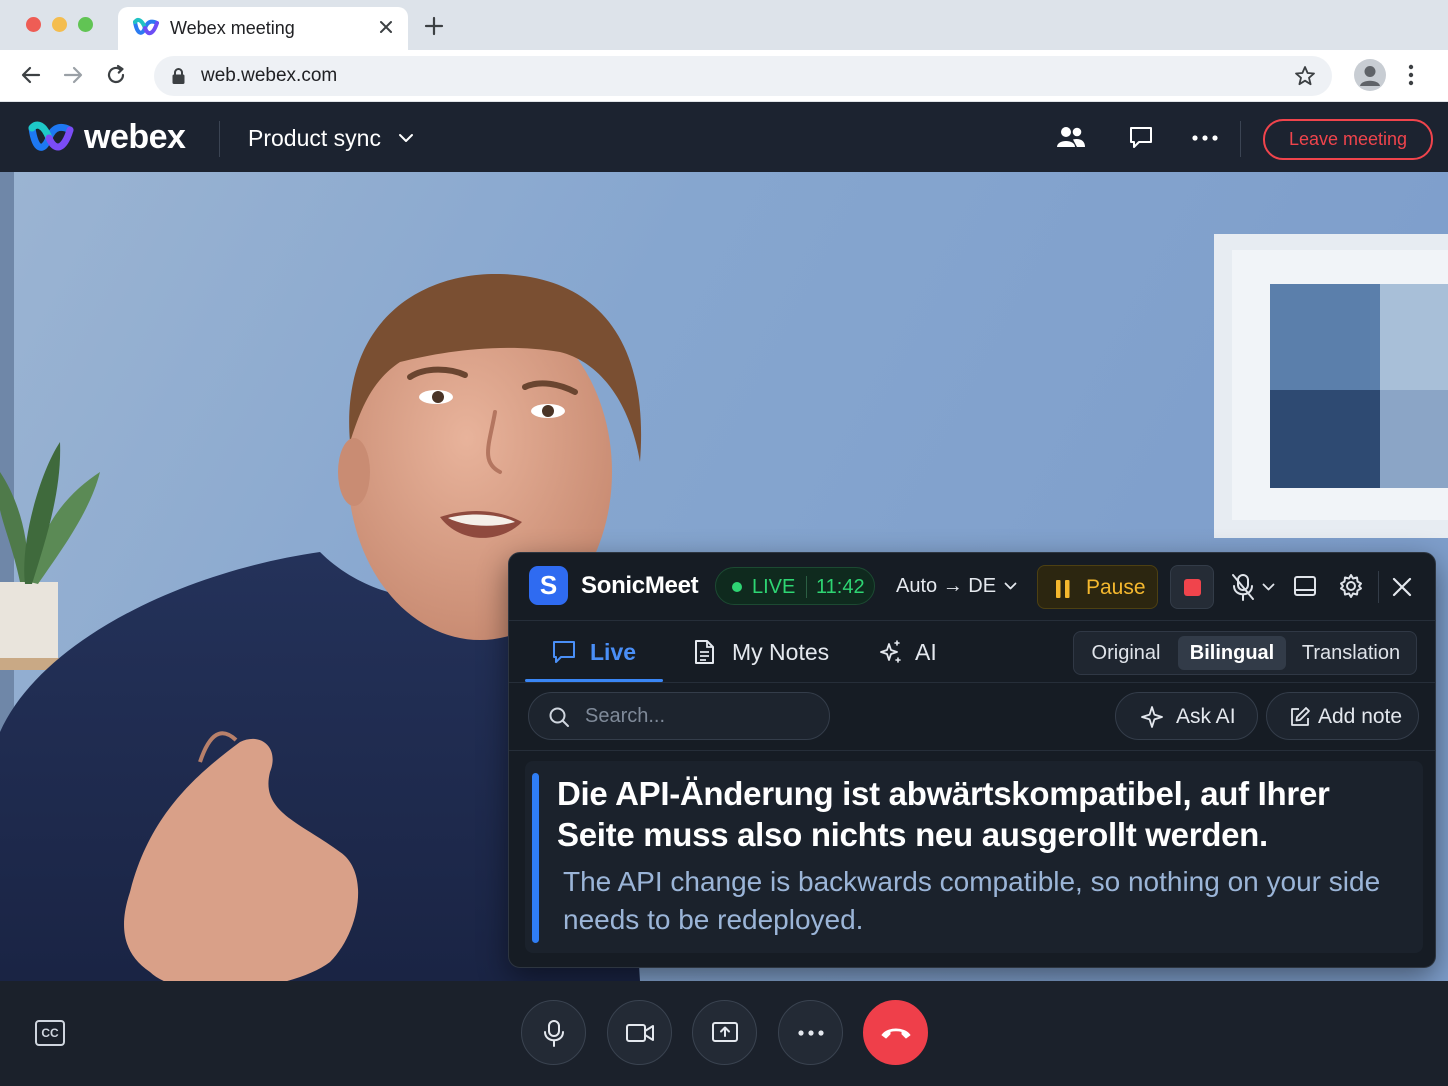 Image resolution: width=1448 pixels, height=1086 pixels. What do you see at coordinates (840, 587) in the screenshot?
I see `elapsed-time: 11:42` at bounding box center [840, 587].